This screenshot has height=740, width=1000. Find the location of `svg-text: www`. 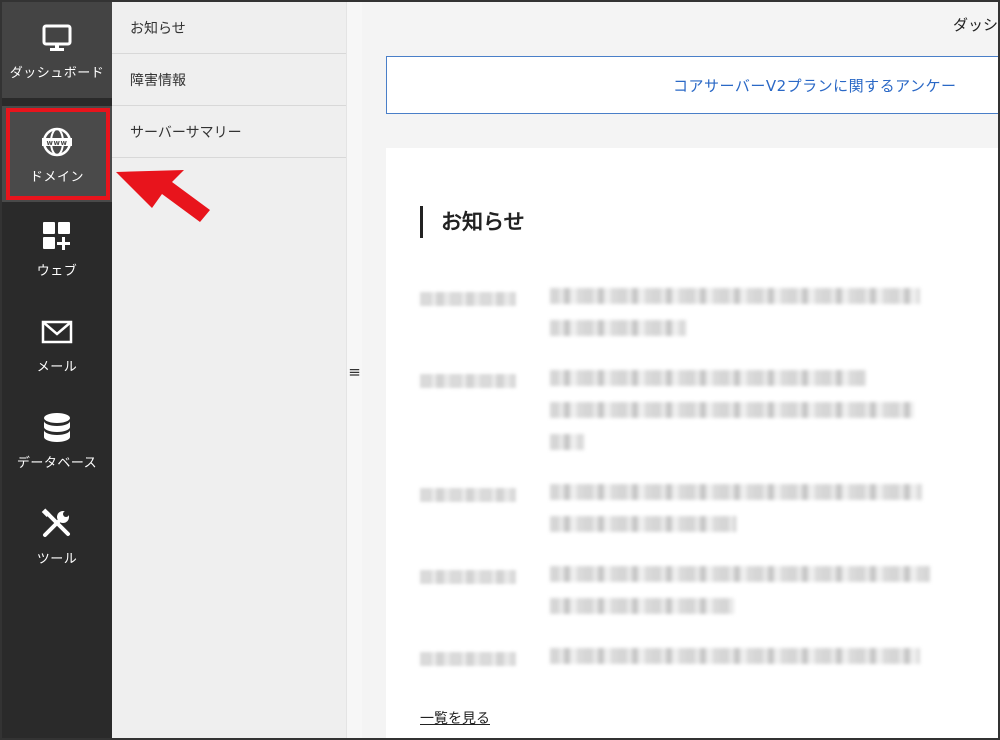

svg-text: www is located at coordinates (57, 143).